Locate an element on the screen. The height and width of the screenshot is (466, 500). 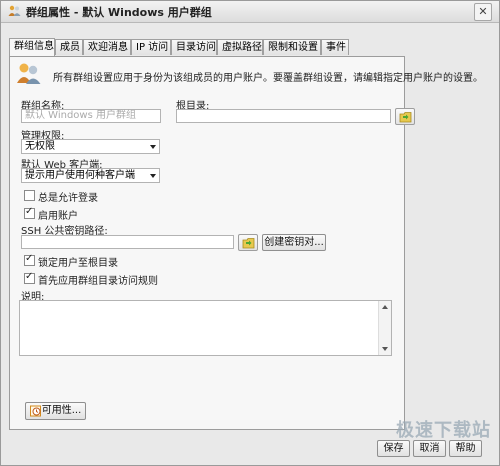
watermark-text: 极速下载站 is located at coordinates (443, 430).